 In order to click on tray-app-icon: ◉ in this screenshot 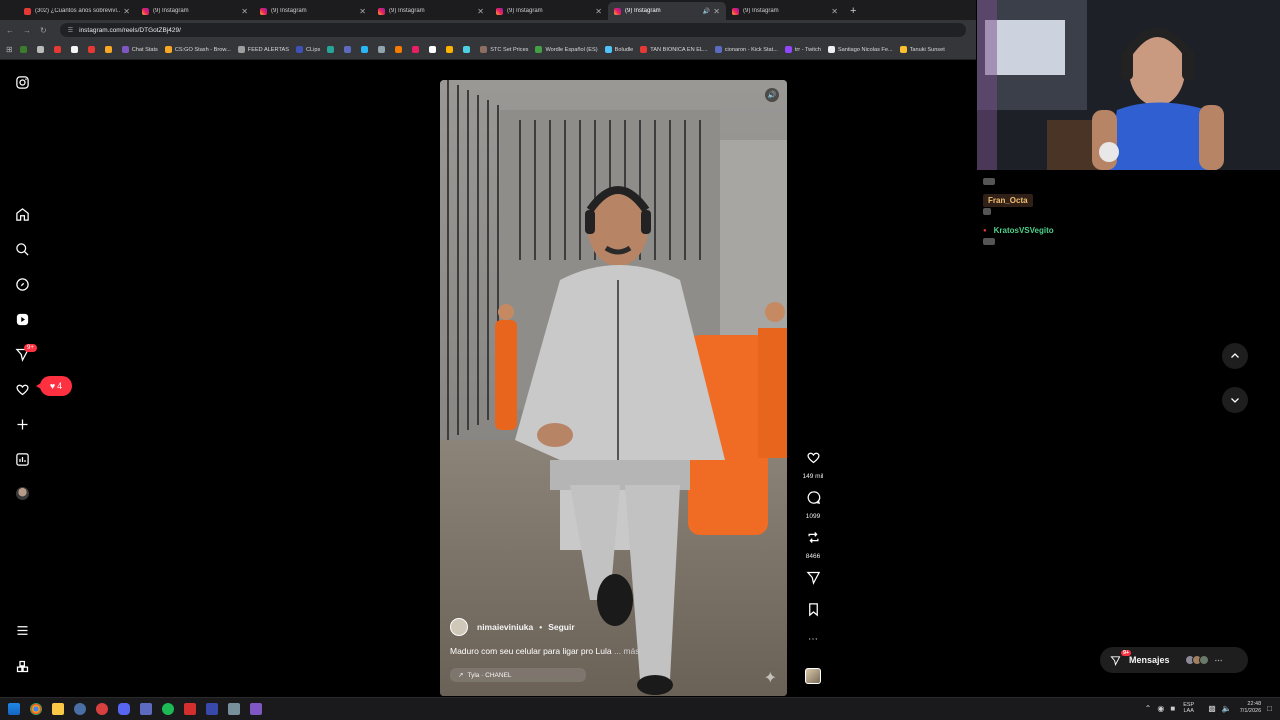, I will do `click(1160, 708)`.